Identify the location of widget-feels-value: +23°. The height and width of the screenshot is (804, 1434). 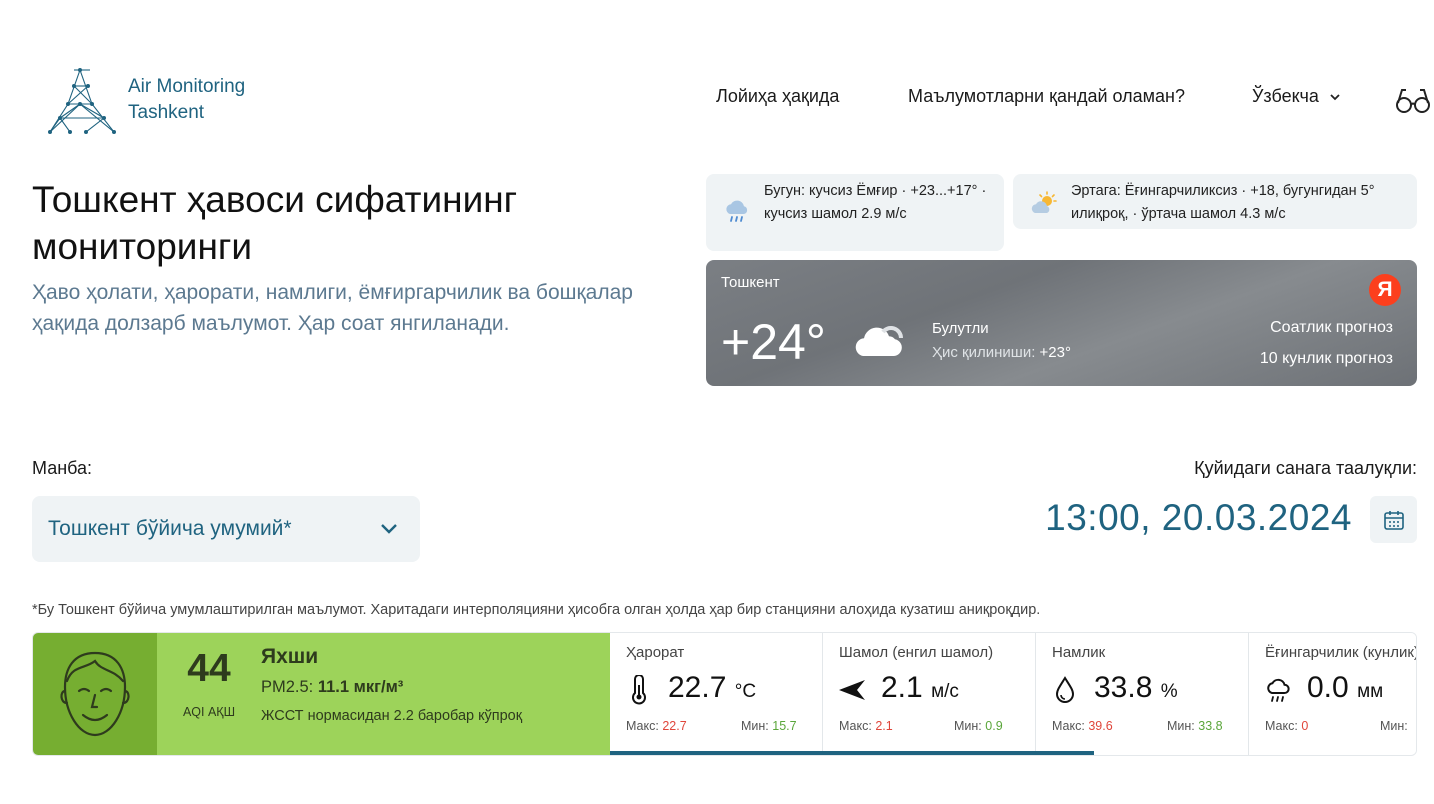
(1055, 352).